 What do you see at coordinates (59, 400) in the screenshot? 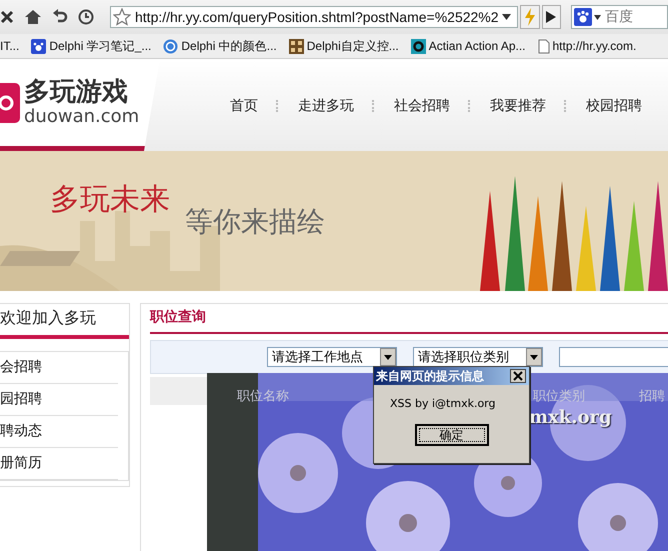
I see `sidebar-item: 园招聘` at bounding box center [59, 400].